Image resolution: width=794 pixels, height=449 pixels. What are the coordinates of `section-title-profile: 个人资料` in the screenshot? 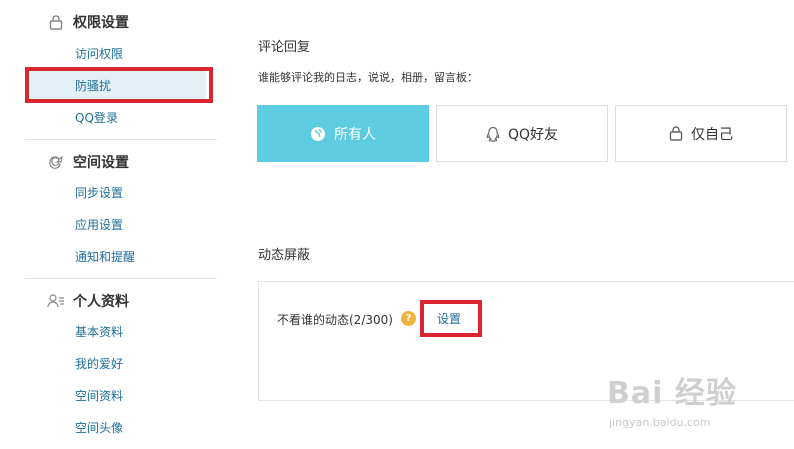 It's located at (88, 301).